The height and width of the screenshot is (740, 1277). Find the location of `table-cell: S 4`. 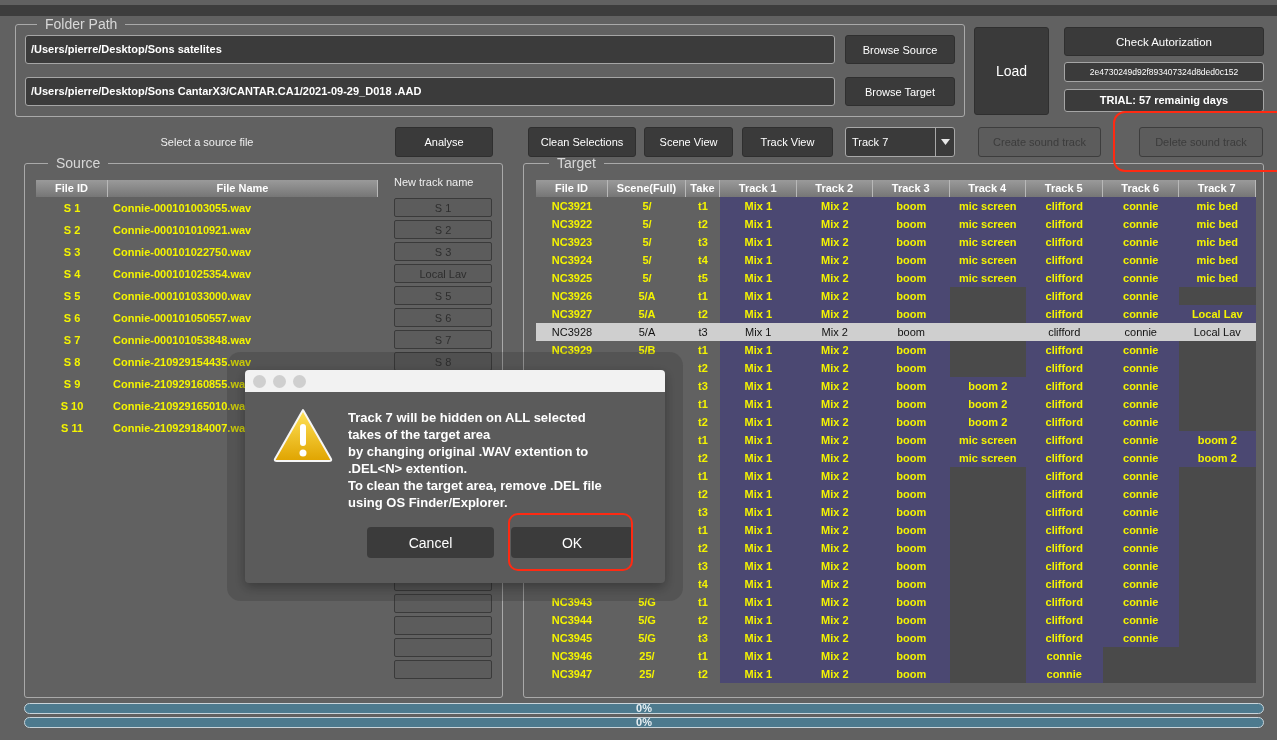

table-cell: S 4 is located at coordinates (72, 274).